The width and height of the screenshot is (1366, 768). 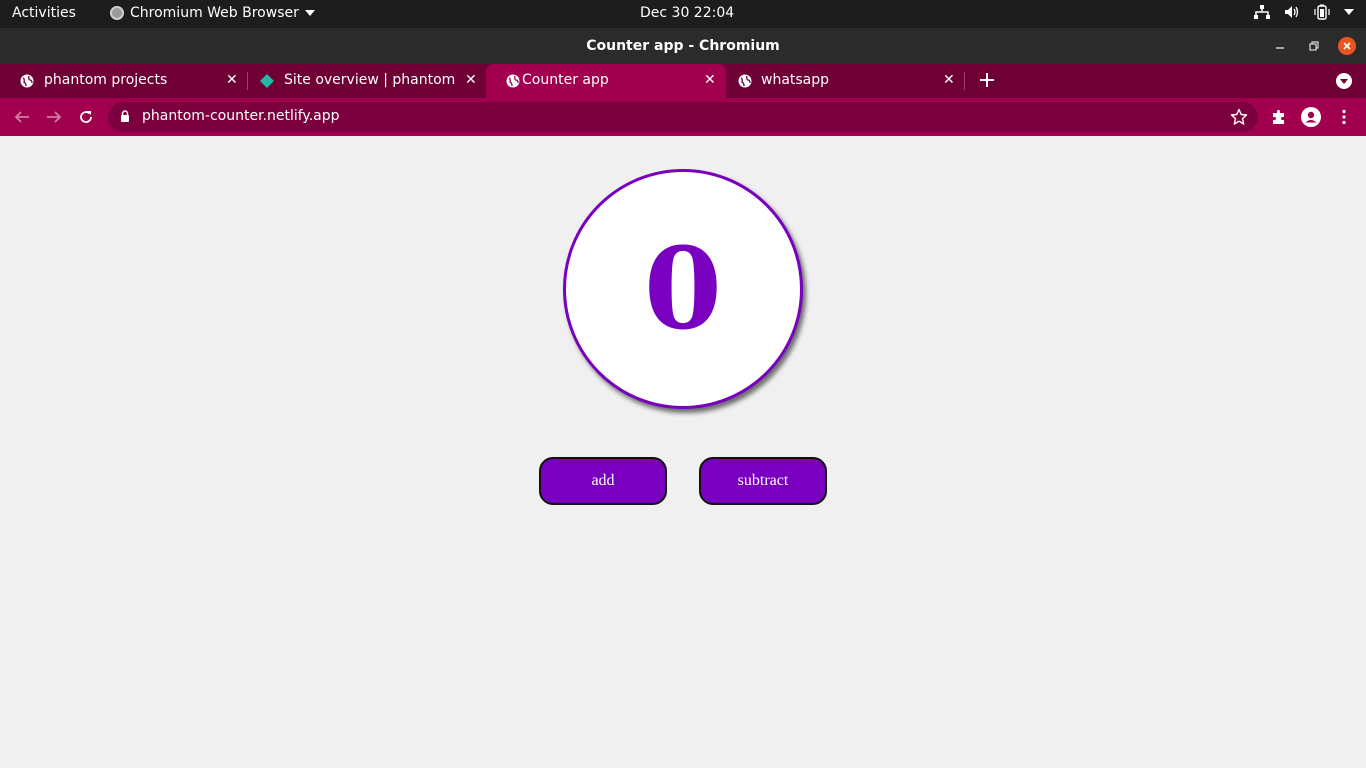 I want to click on activities-button: Activities, so click(x=44, y=13).